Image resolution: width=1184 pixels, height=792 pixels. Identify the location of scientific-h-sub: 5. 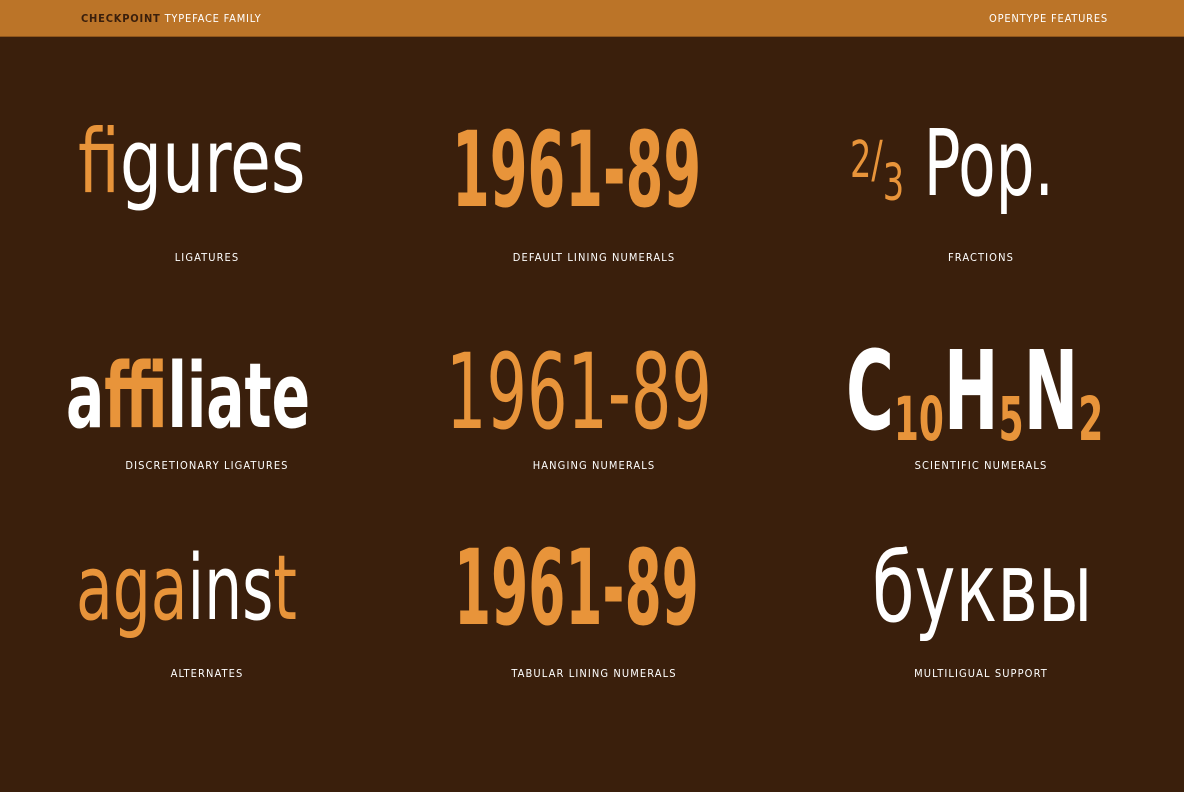
(1011, 419).